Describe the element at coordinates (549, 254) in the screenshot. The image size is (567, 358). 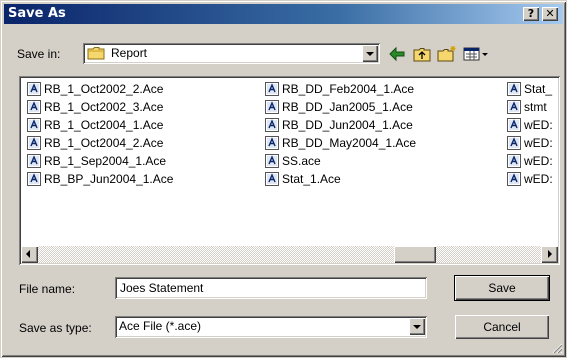
I see `scroll-right-button` at that location.